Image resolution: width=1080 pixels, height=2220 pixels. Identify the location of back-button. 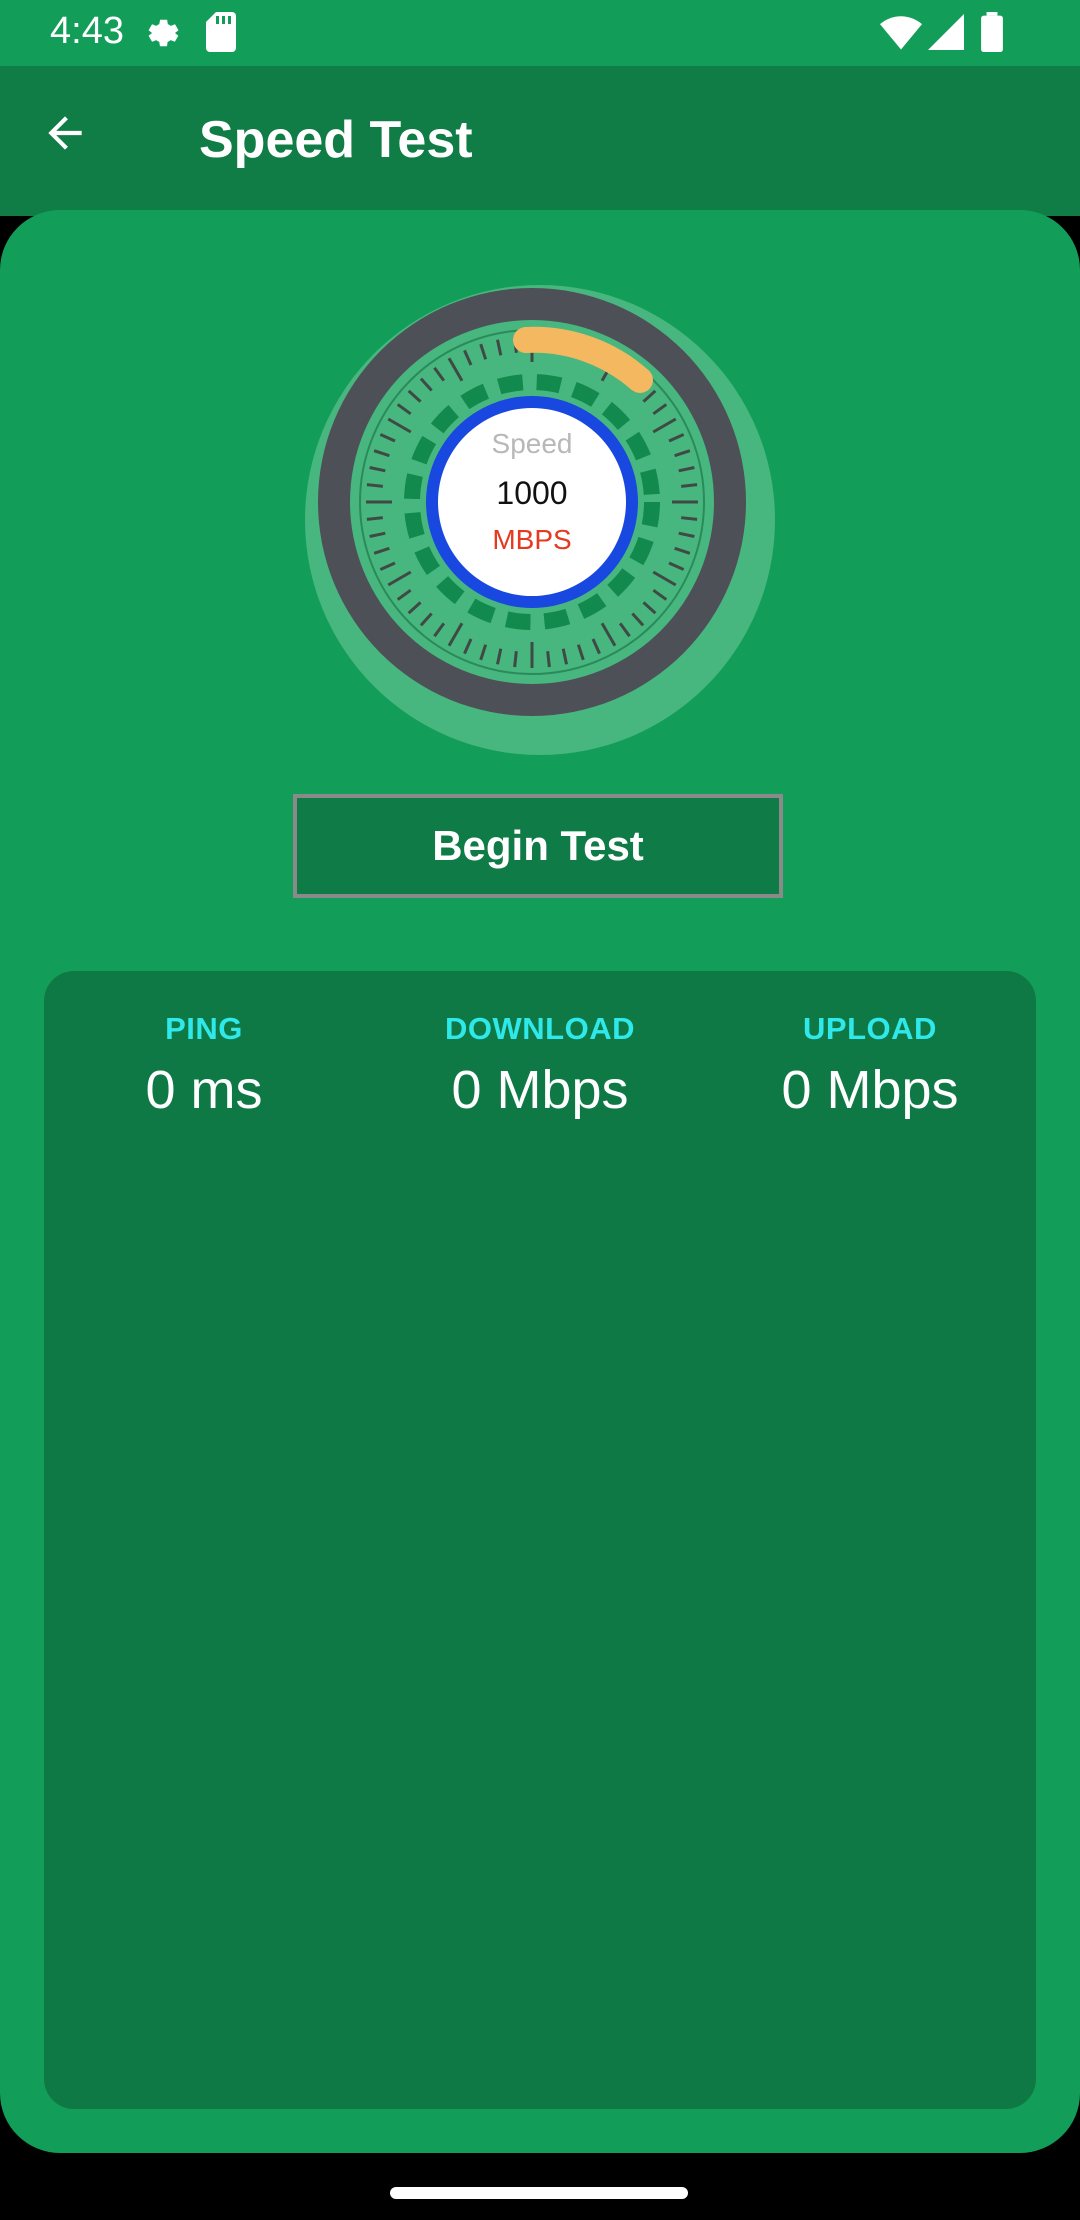
(78, 136).